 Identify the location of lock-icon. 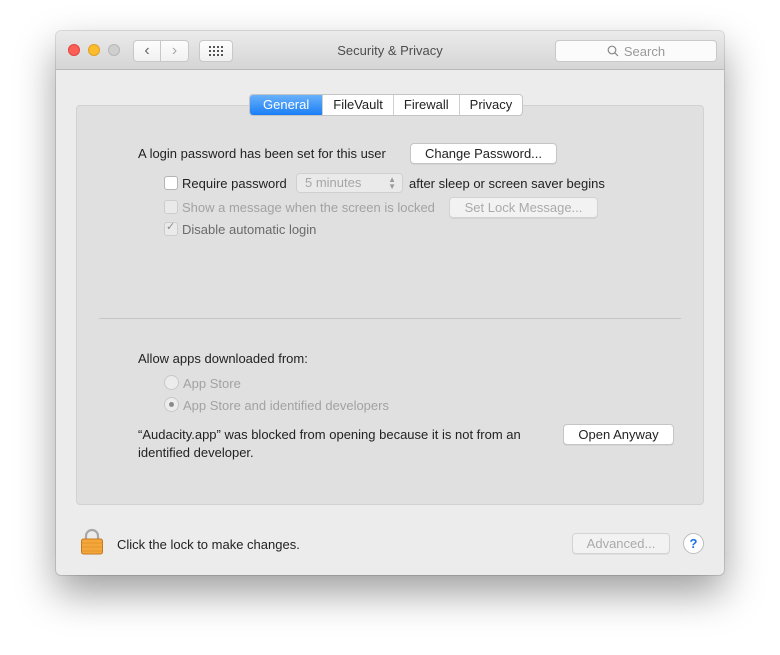
(92, 541).